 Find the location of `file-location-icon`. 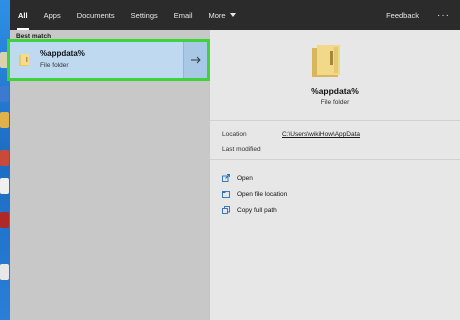

file-location-icon is located at coordinates (226, 194).